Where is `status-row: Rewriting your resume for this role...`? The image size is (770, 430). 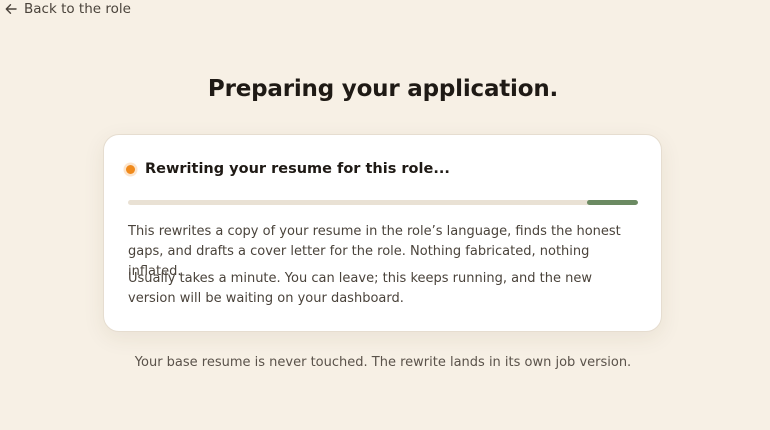
status-row: Rewriting your resume for this role... is located at coordinates (288, 169).